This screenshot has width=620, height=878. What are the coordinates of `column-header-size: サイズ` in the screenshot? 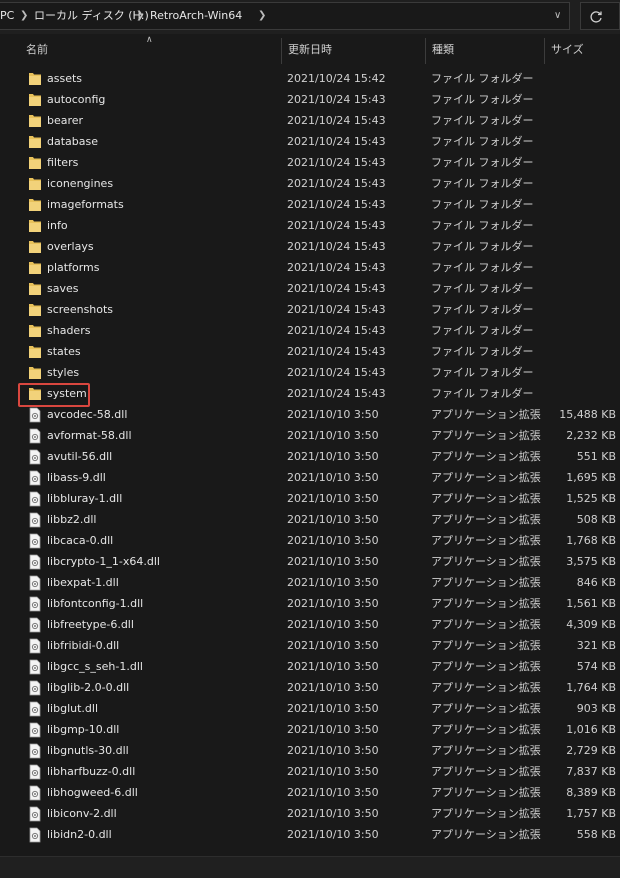 It's located at (567, 50).